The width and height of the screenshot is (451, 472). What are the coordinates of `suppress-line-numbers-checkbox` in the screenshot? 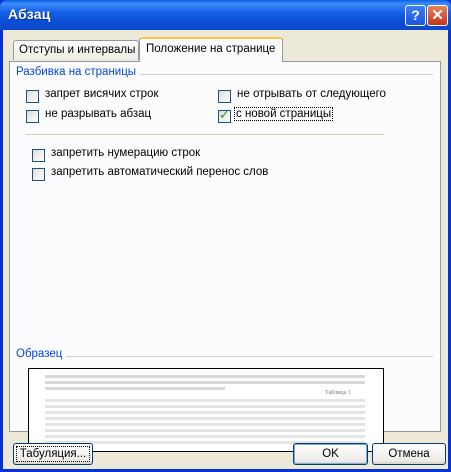 It's located at (38, 155).